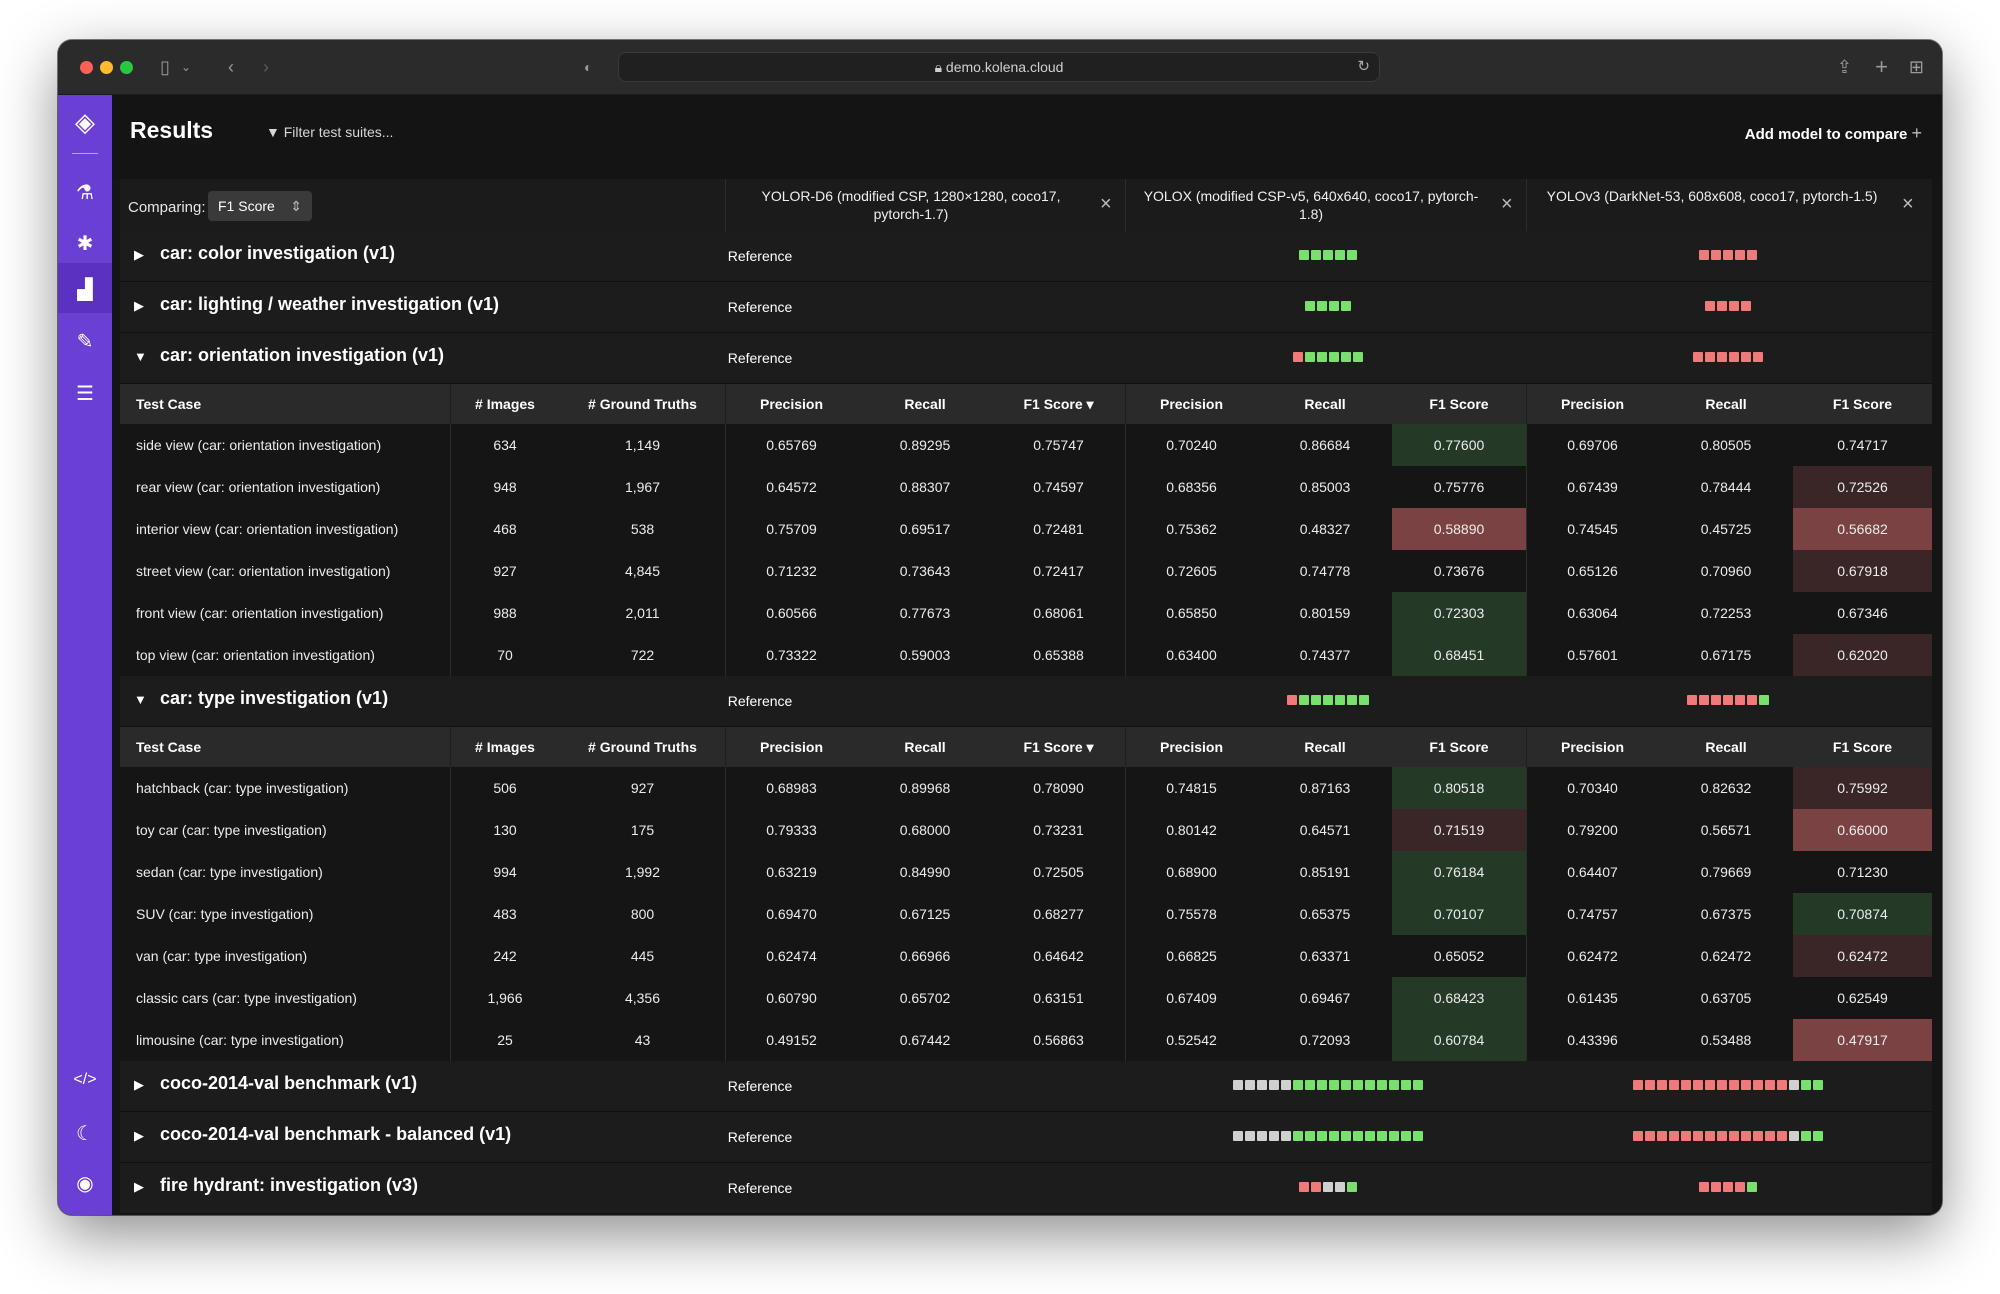  I want to click on moon-icon: ☾, so click(85, 1133).